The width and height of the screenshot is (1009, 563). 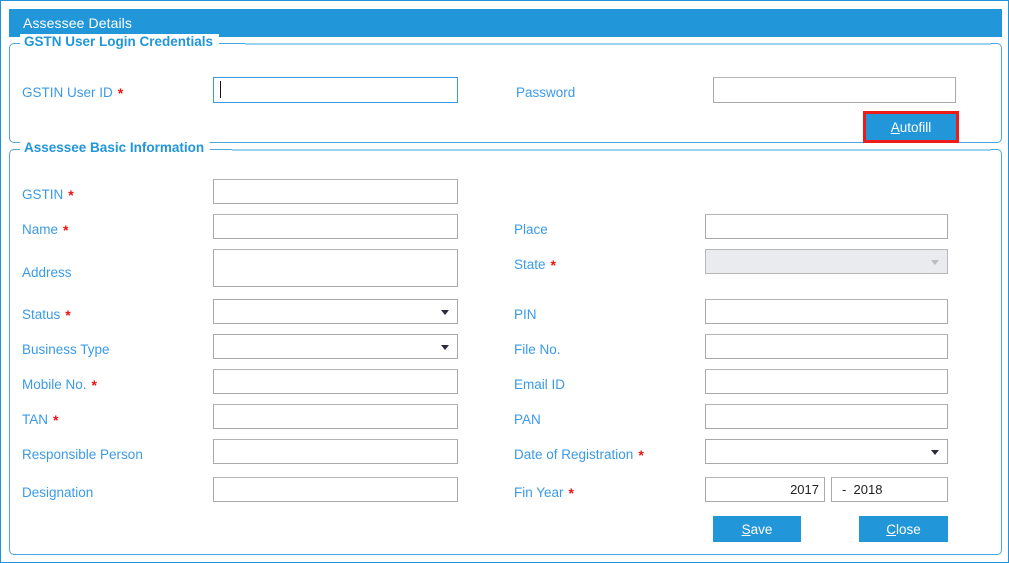 I want to click on label-place: Place, so click(x=531, y=229).